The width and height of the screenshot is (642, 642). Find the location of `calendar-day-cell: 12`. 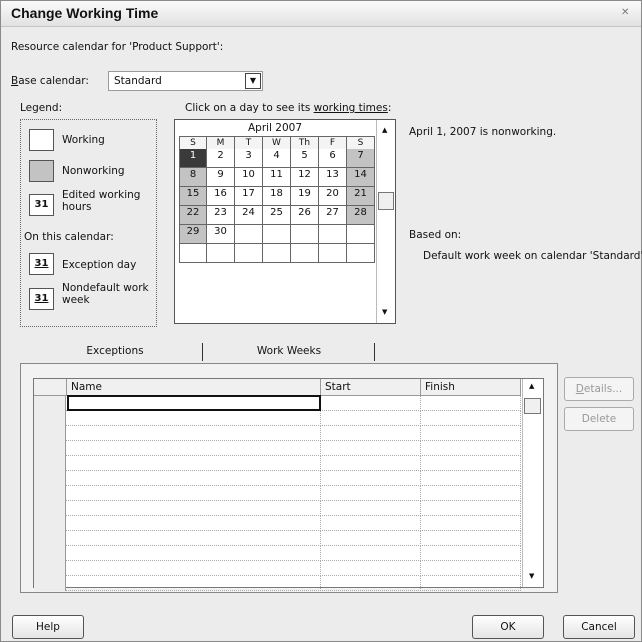

calendar-day-cell: 12 is located at coordinates (305, 177).